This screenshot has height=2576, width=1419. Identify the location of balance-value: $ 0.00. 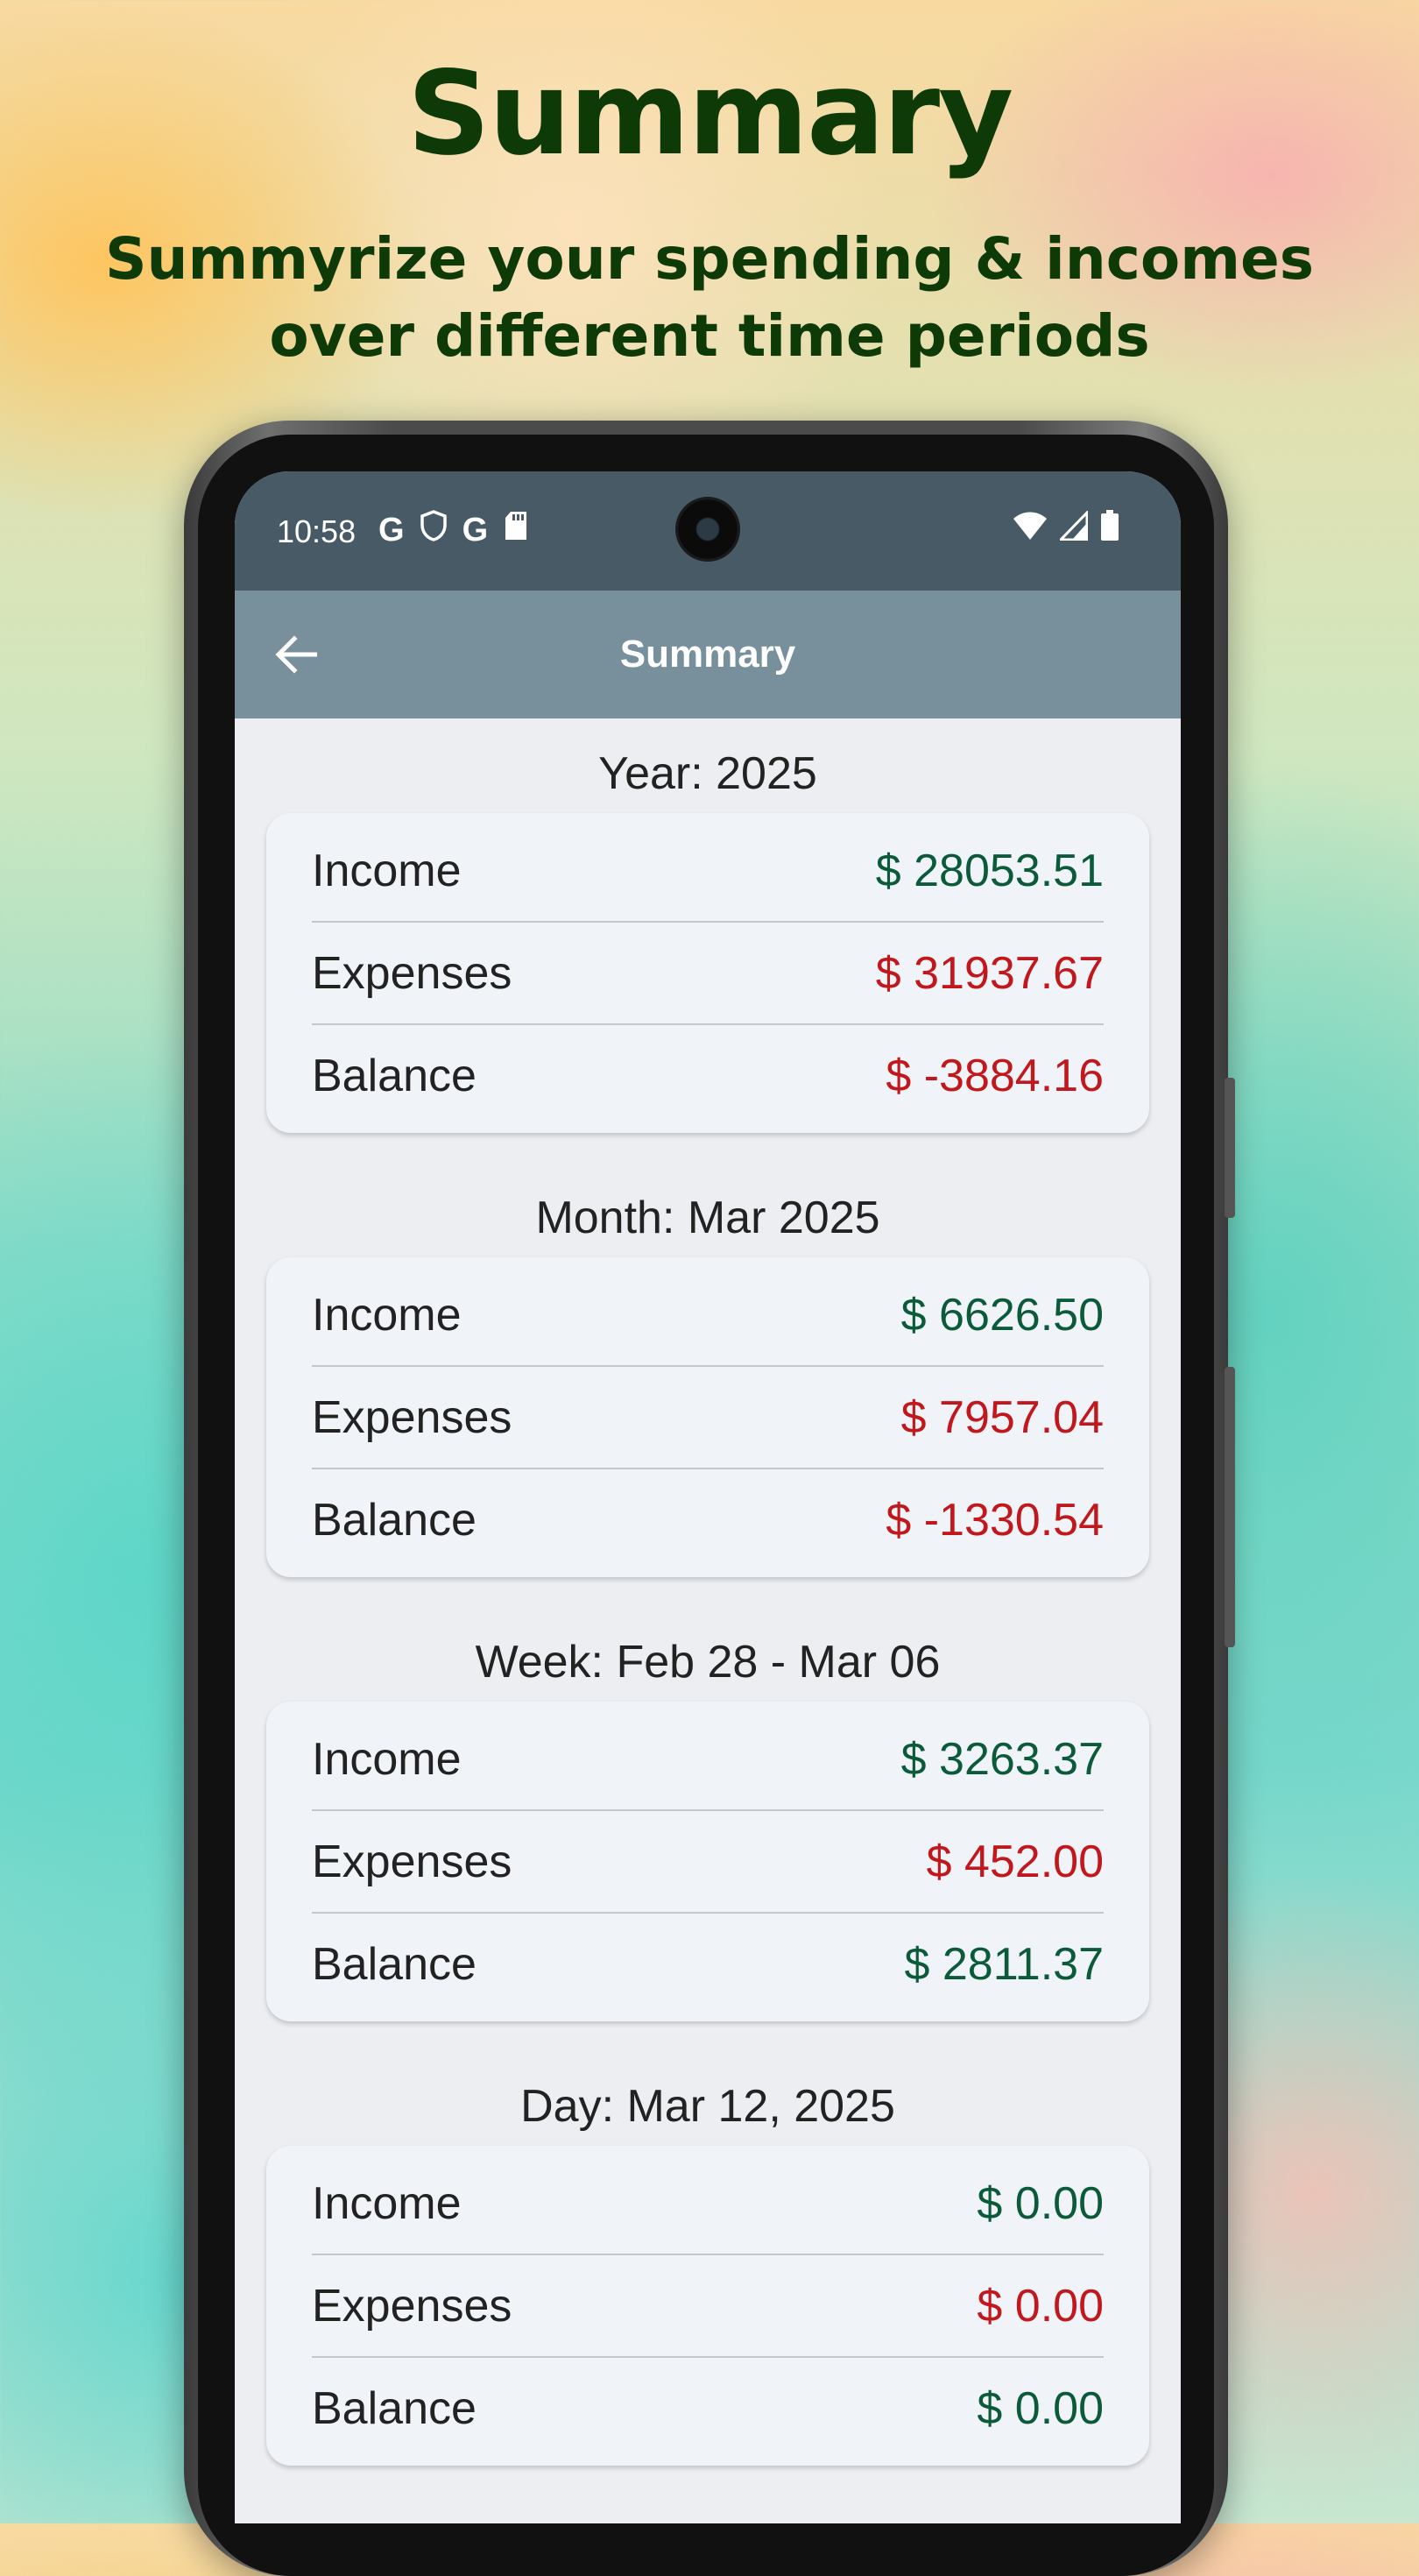
(1040, 2408).